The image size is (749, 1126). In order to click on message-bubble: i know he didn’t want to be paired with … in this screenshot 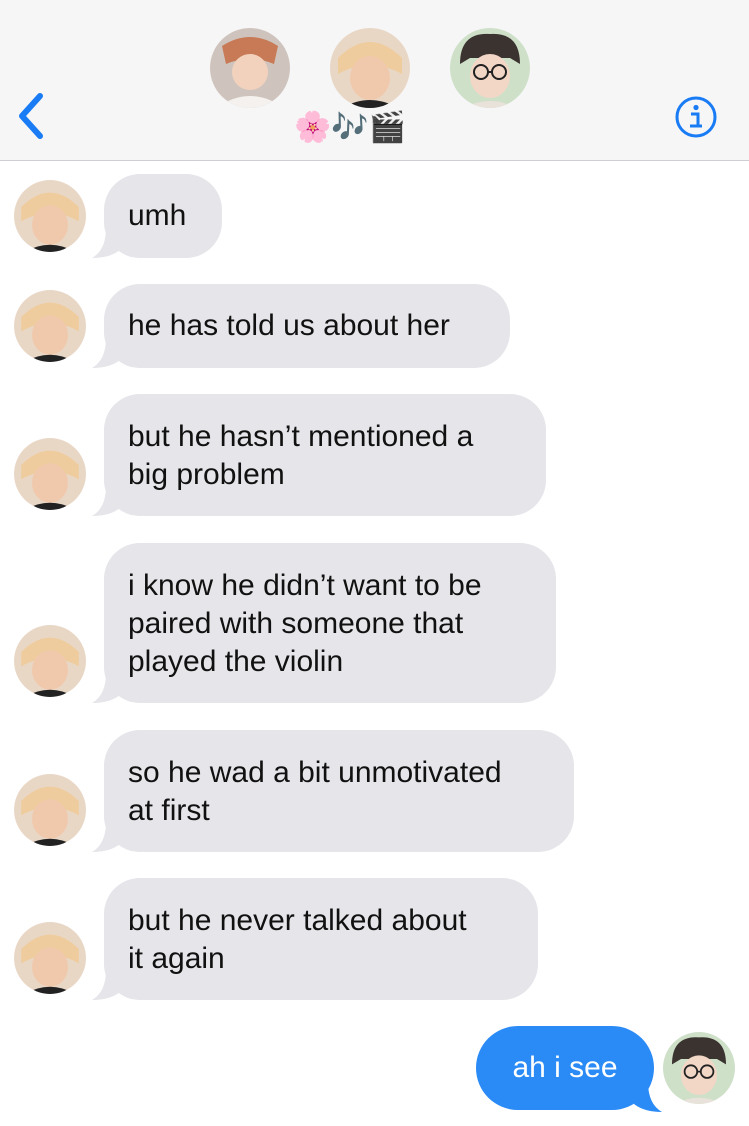, I will do `click(330, 623)`.